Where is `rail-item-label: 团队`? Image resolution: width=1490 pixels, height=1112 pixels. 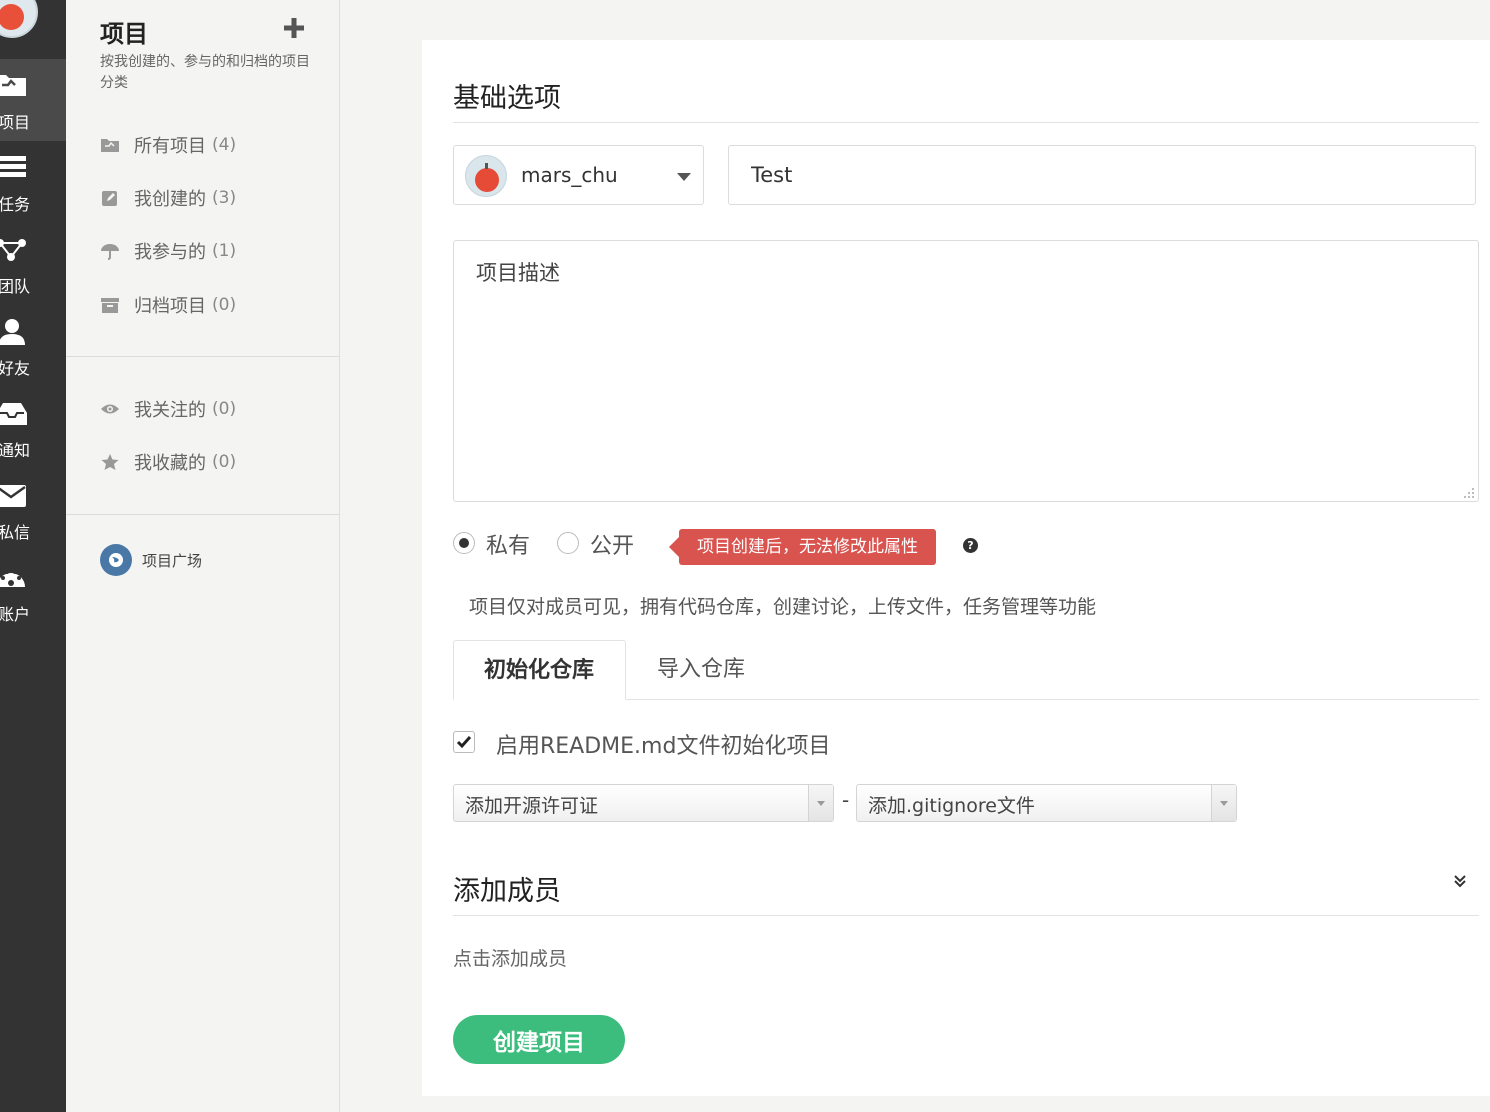
rail-item-label: 团队 is located at coordinates (15, 286).